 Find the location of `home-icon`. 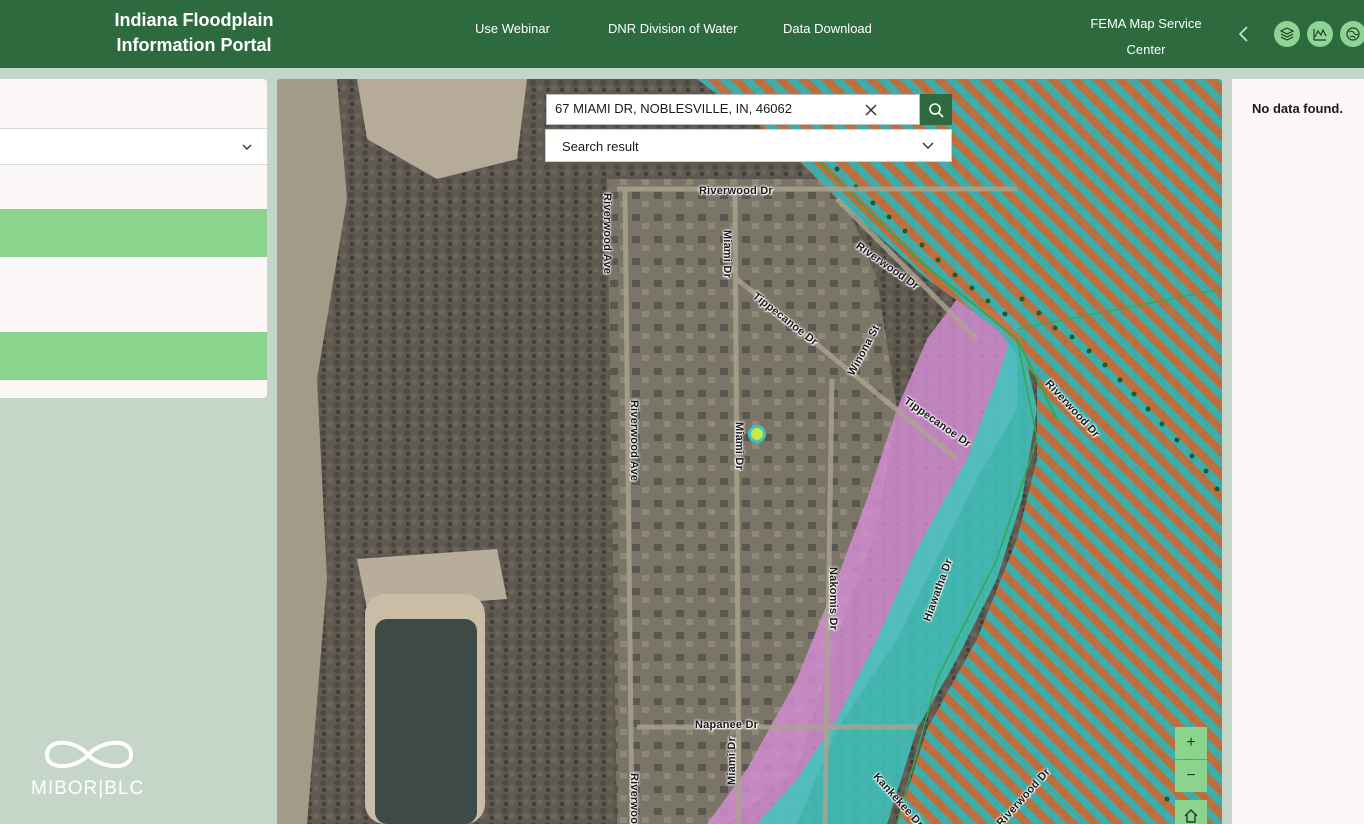

home-icon is located at coordinates (1191, 816).